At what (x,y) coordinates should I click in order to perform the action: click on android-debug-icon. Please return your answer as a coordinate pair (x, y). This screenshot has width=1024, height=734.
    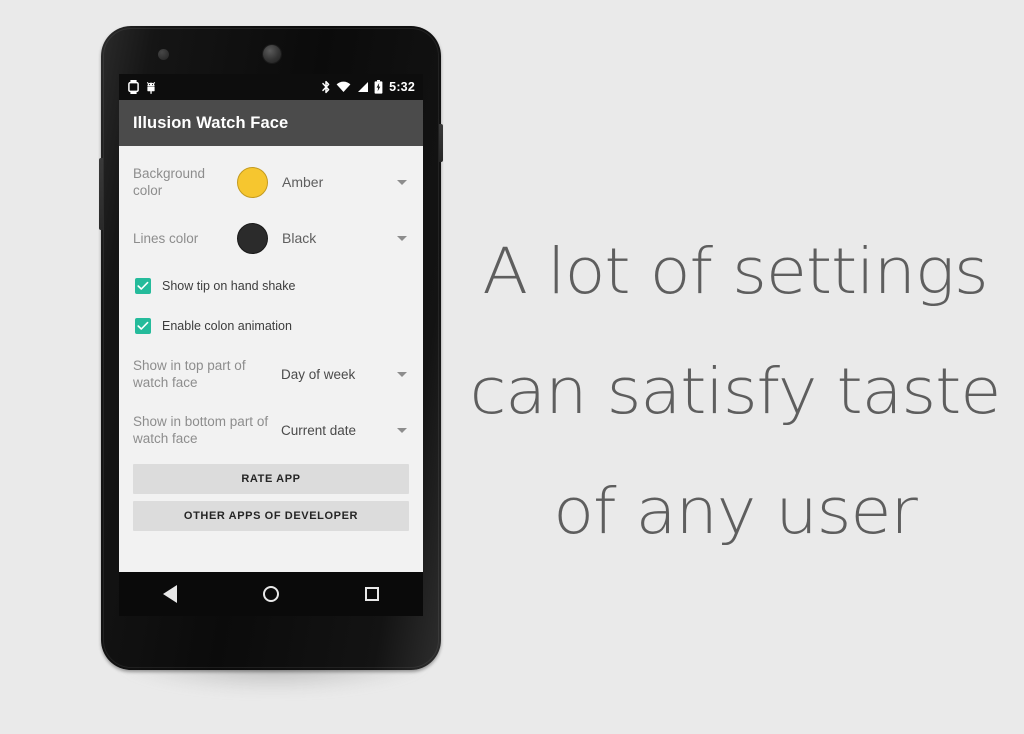
    Looking at the image, I should click on (151, 87).